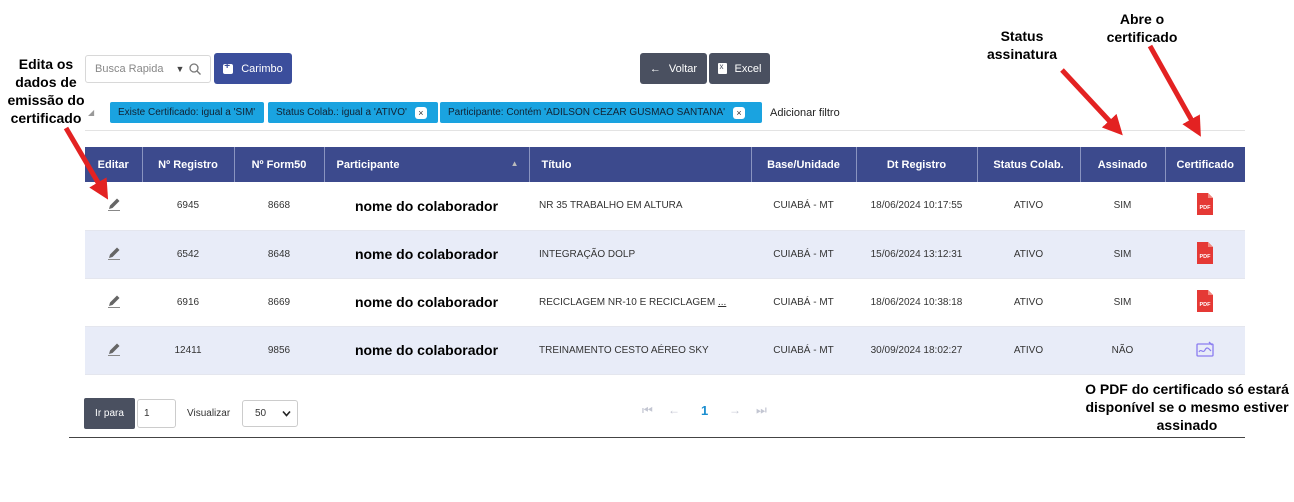  Describe the element at coordinates (261, 413) in the screenshot. I see `page-size-value: 50` at that location.